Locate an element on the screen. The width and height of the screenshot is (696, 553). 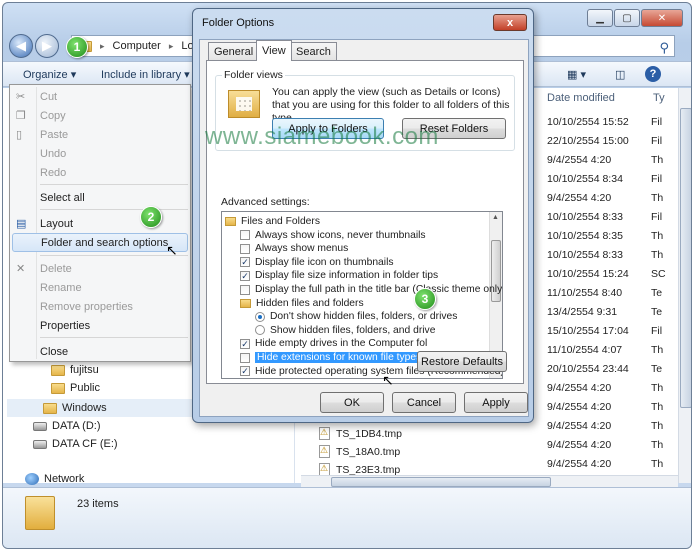
organize-button: Organize ▾ is located at coordinates (49, 74).